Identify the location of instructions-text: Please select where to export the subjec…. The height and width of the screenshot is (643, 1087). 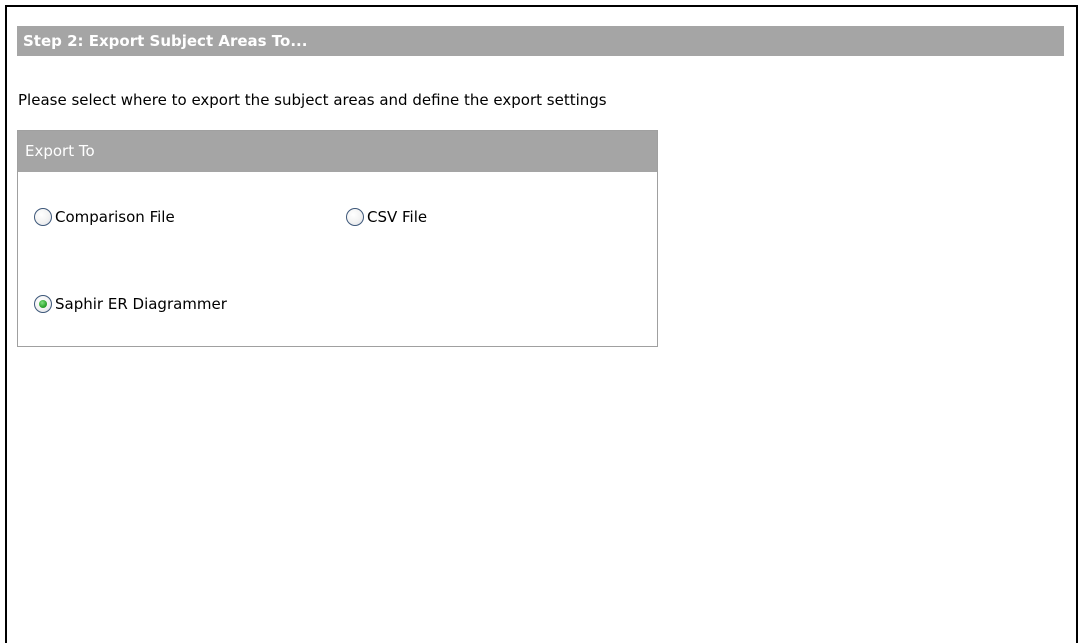
(312, 100).